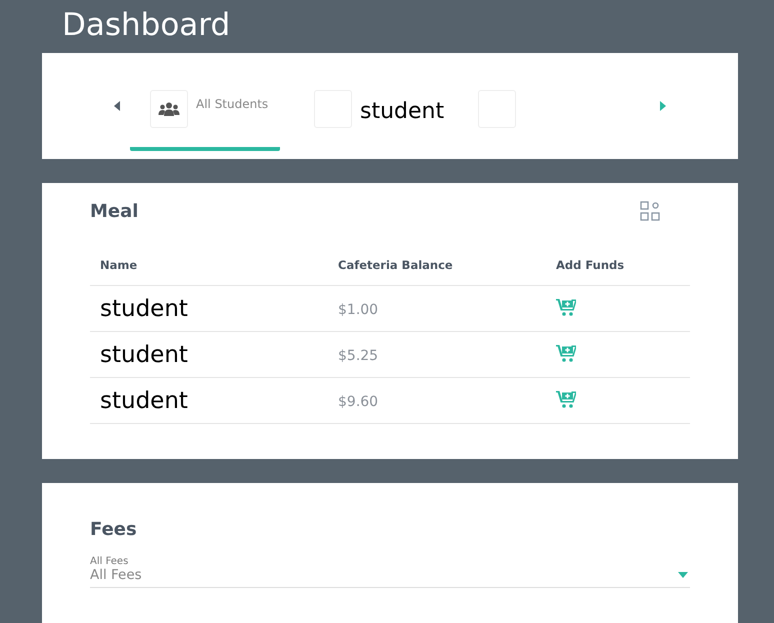 The image size is (774, 623). What do you see at coordinates (146, 25) in the screenshot?
I see `page-title: Dashboard` at bounding box center [146, 25].